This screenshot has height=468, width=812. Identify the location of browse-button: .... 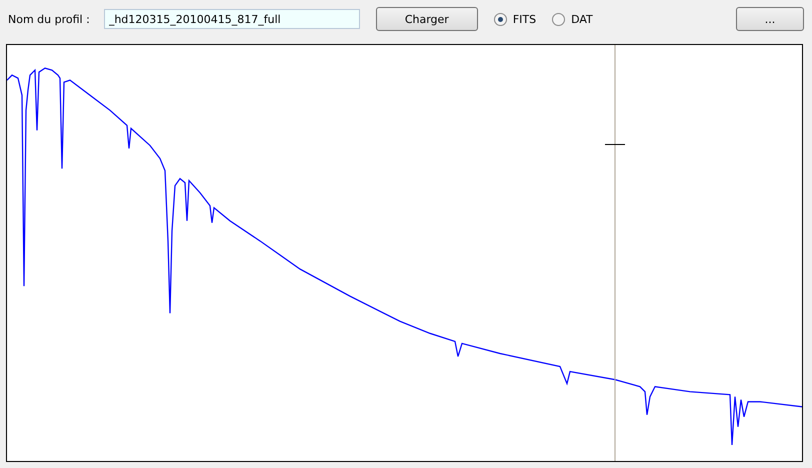
(770, 19).